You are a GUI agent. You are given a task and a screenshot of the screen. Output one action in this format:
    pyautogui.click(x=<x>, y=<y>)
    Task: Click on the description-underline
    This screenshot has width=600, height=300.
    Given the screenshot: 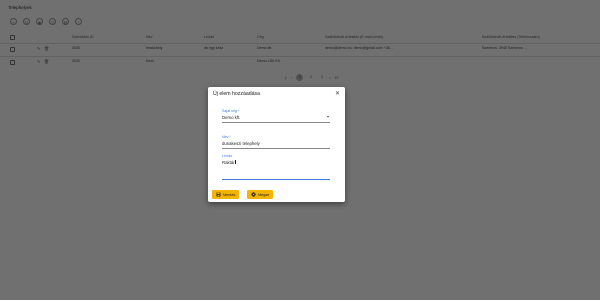 What is the action you would take?
    pyautogui.click(x=276, y=179)
    